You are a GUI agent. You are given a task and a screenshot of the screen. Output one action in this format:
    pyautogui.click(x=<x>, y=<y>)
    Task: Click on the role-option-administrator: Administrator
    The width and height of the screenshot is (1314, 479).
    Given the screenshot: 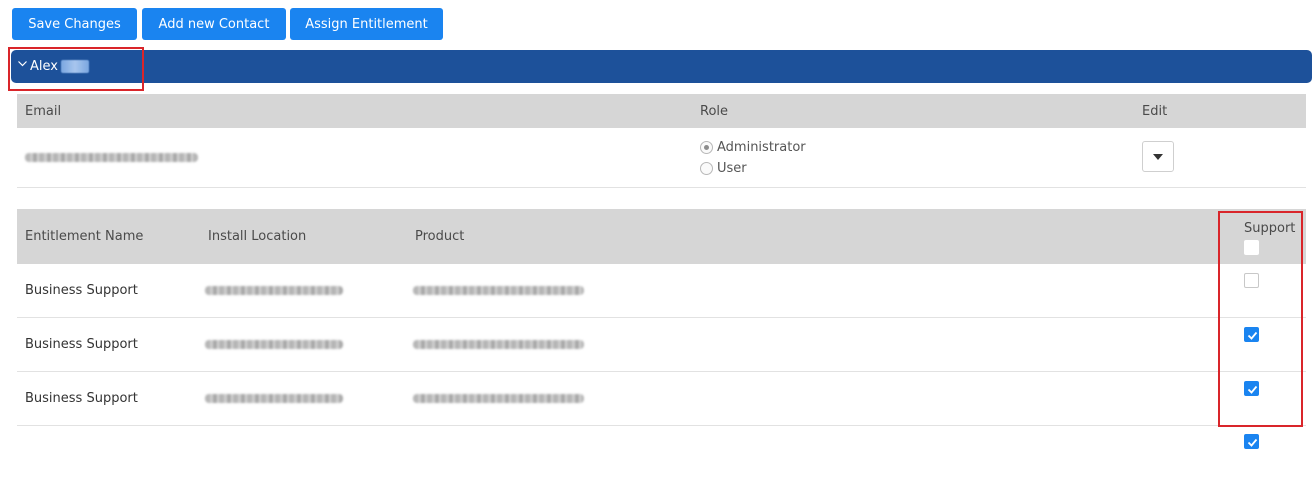 What is the action you would take?
    pyautogui.click(x=753, y=147)
    